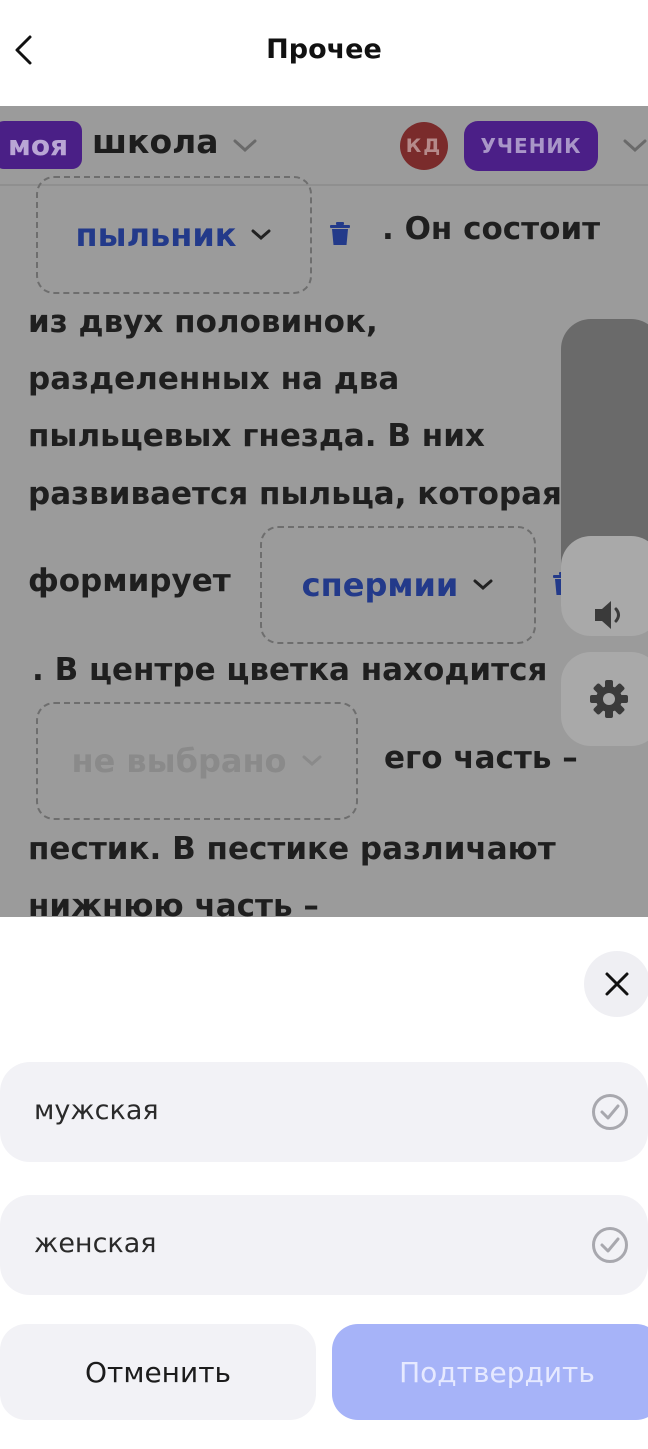  Describe the element at coordinates (380, 585) in the screenshot. I see `dropdown-value: спермии` at that location.